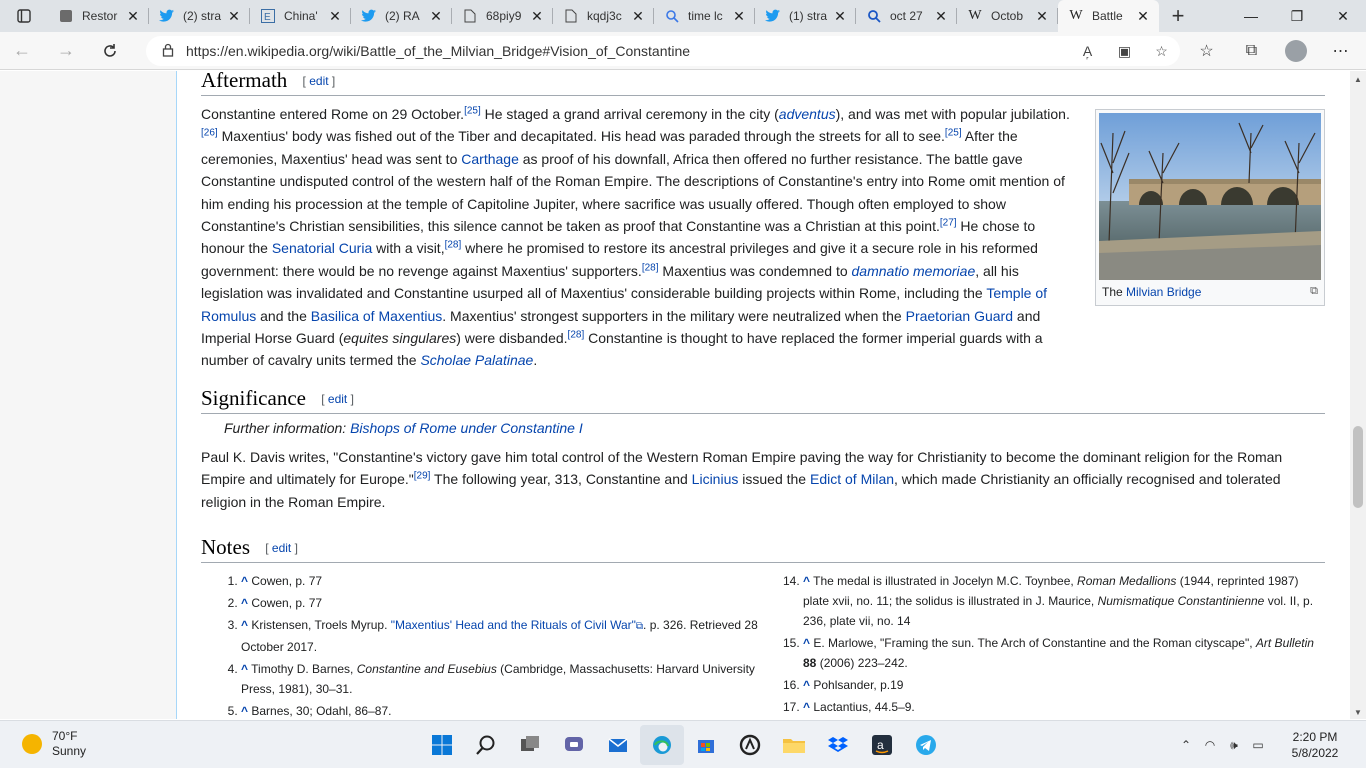 The image size is (1366, 768). What do you see at coordinates (377, 316) in the screenshot?
I see `basilica-of-maxentius-link: Basilica of Maxentius` at bounding box center [377, 316].